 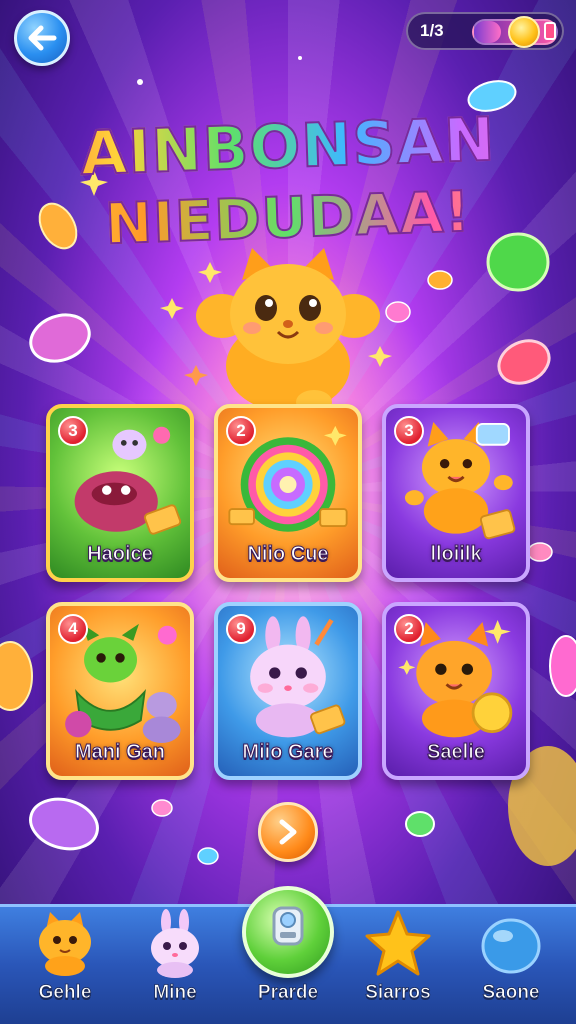 I want to click on back-arrow-icon, so click(x=42, y=38).